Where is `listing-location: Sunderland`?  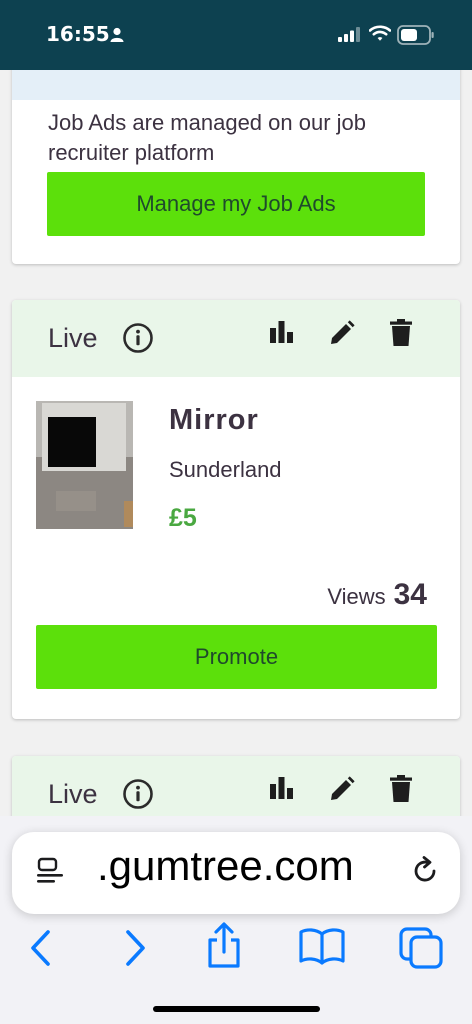
listing-location: Sunderland is located at coordinates (225, 469).